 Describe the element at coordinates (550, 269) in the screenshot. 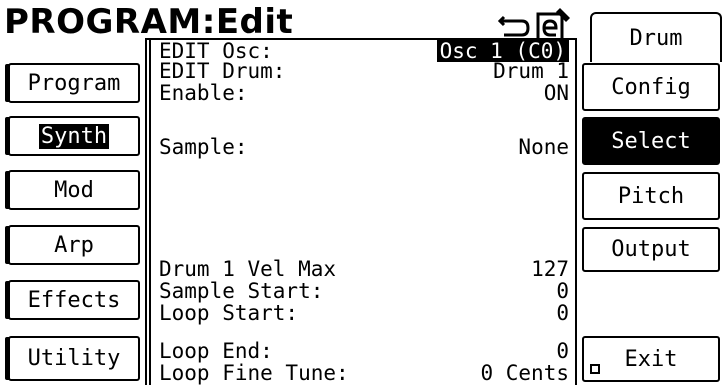

I see `param-value: 127` at that location.